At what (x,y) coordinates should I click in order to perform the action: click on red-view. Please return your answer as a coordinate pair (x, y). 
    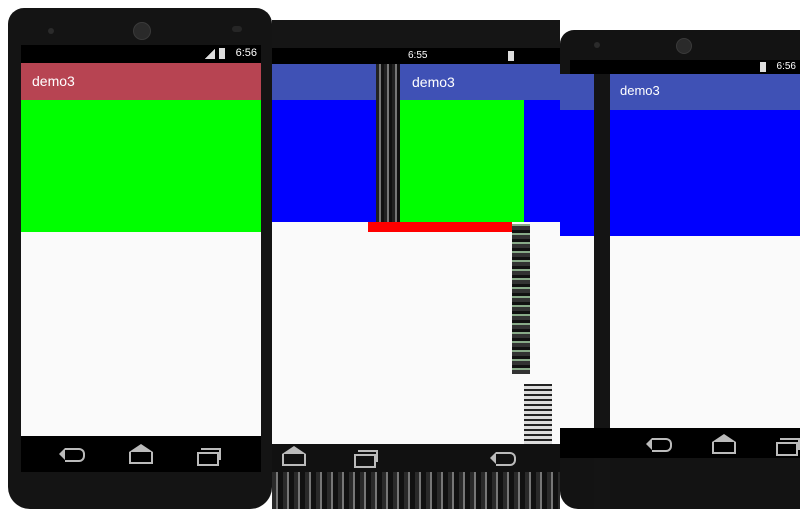
    Looking at the image, I should click on (440, 227).